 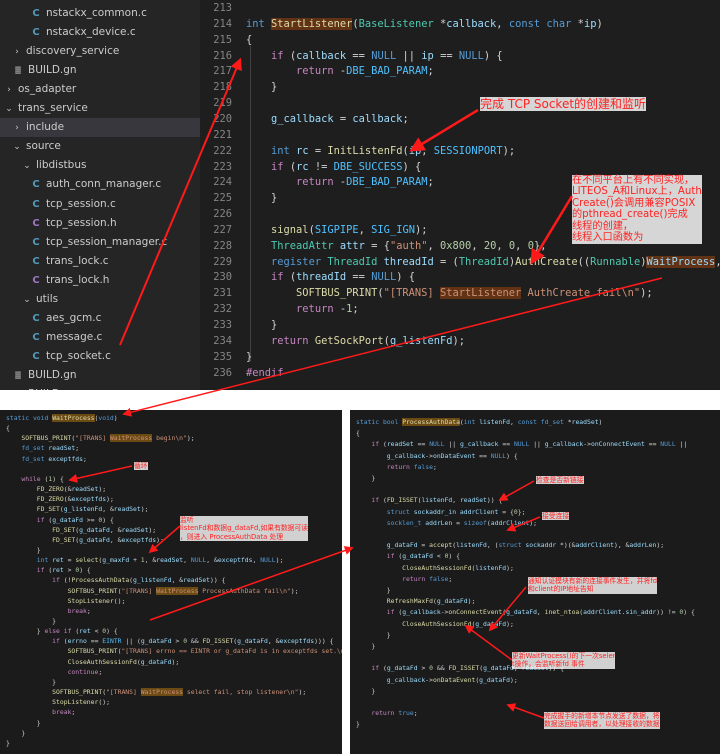 I want to click on annotation-loop: 循环, so click(x=141, y=466).